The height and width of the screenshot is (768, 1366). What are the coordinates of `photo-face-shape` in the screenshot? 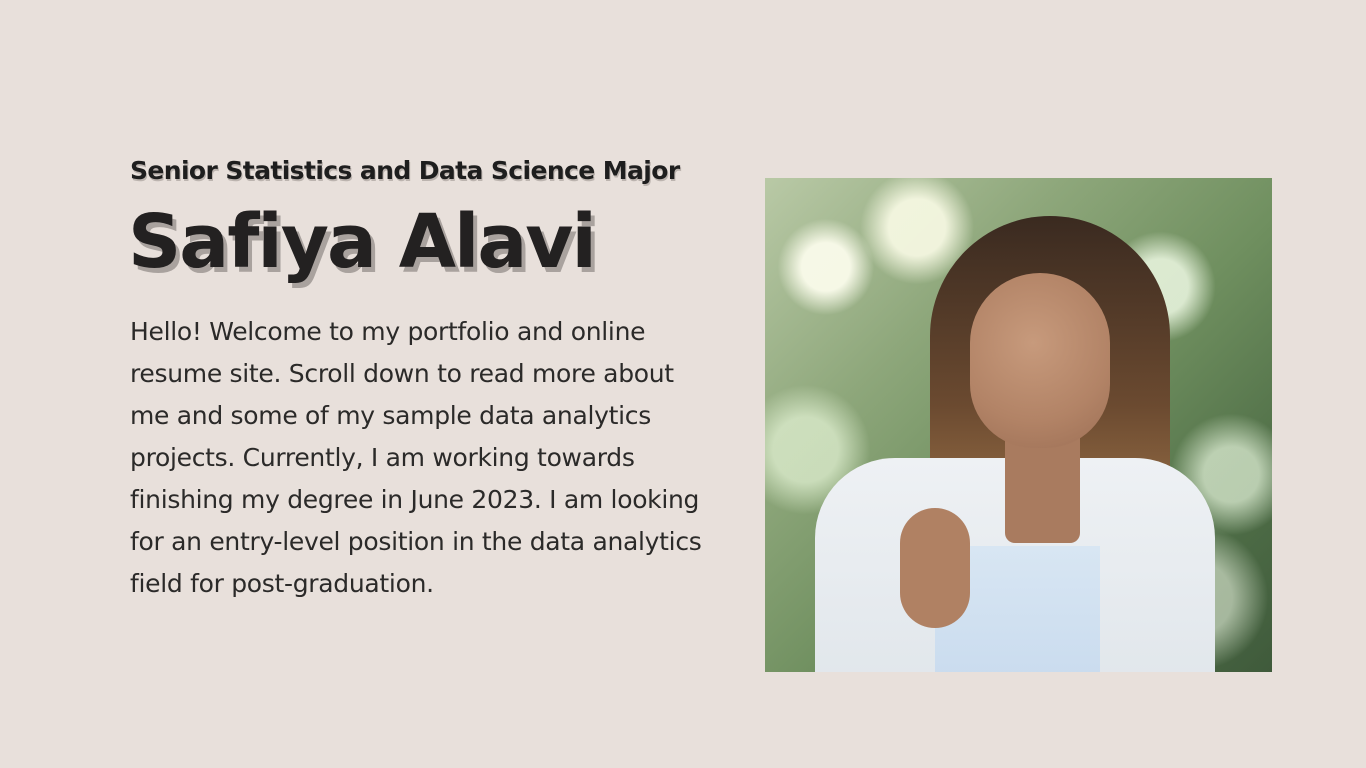 It's located at (1040, 360).